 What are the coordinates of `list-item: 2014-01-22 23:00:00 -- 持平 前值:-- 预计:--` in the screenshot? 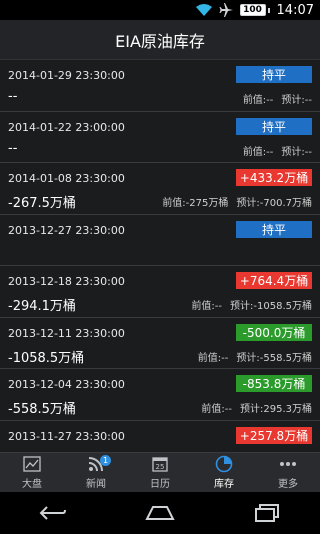 It's located at (160, 137).